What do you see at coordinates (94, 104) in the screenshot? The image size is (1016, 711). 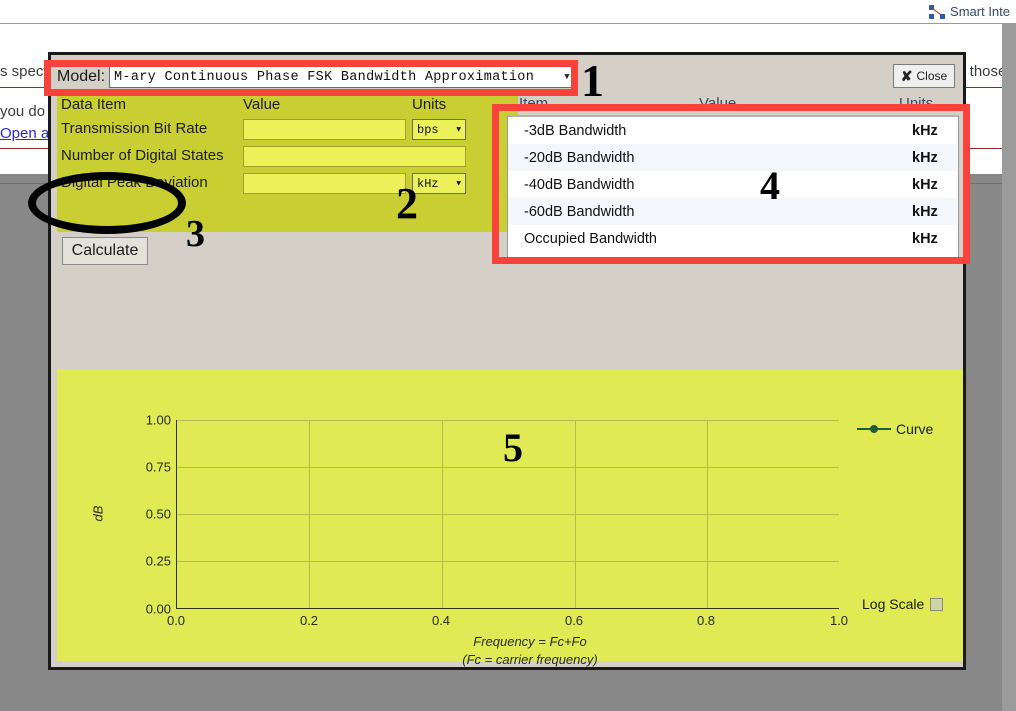 I see `form-header-data-item: Data Item` at bounding box center [94, 104].